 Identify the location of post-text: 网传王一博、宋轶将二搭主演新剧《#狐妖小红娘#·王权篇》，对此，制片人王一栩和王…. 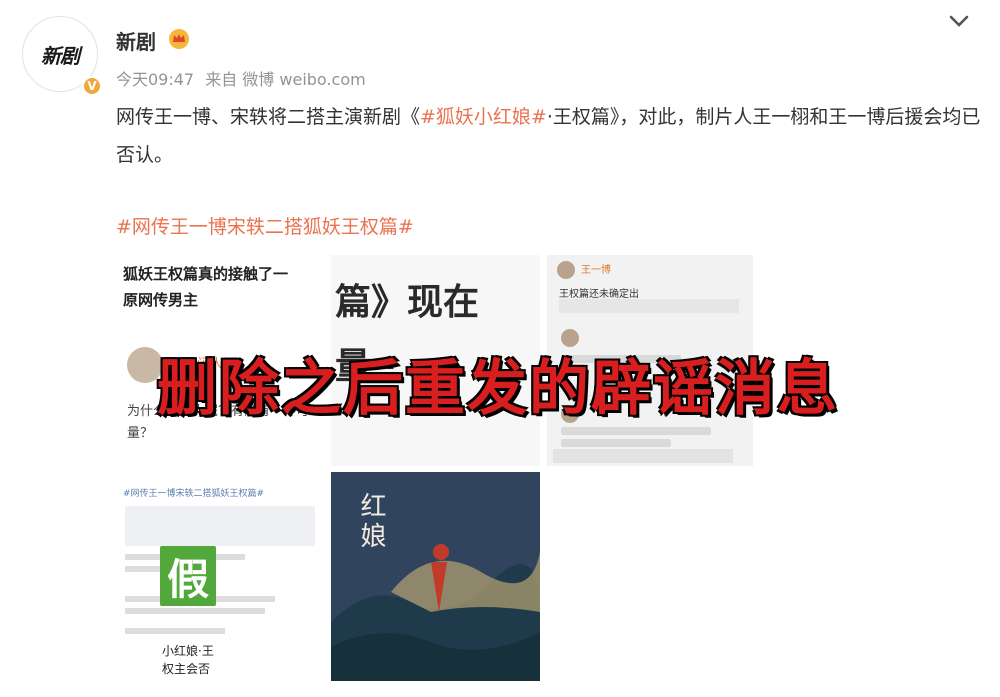
(551, 136).